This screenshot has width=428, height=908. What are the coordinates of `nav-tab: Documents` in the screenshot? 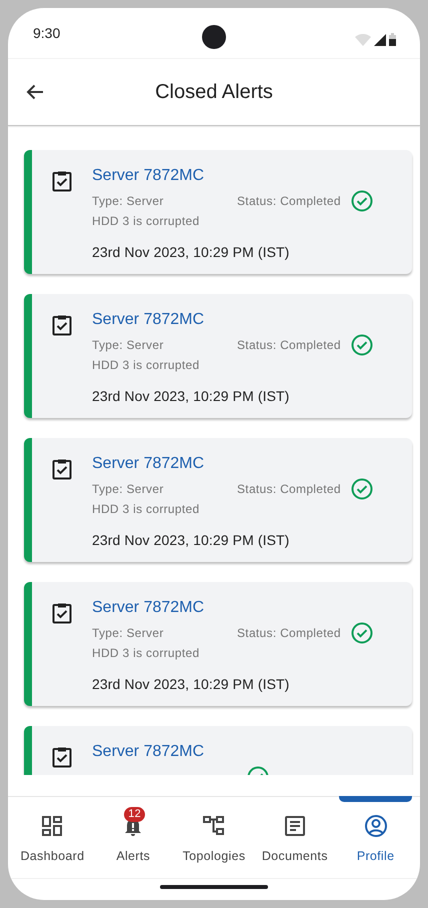 It's located at (295, 837).